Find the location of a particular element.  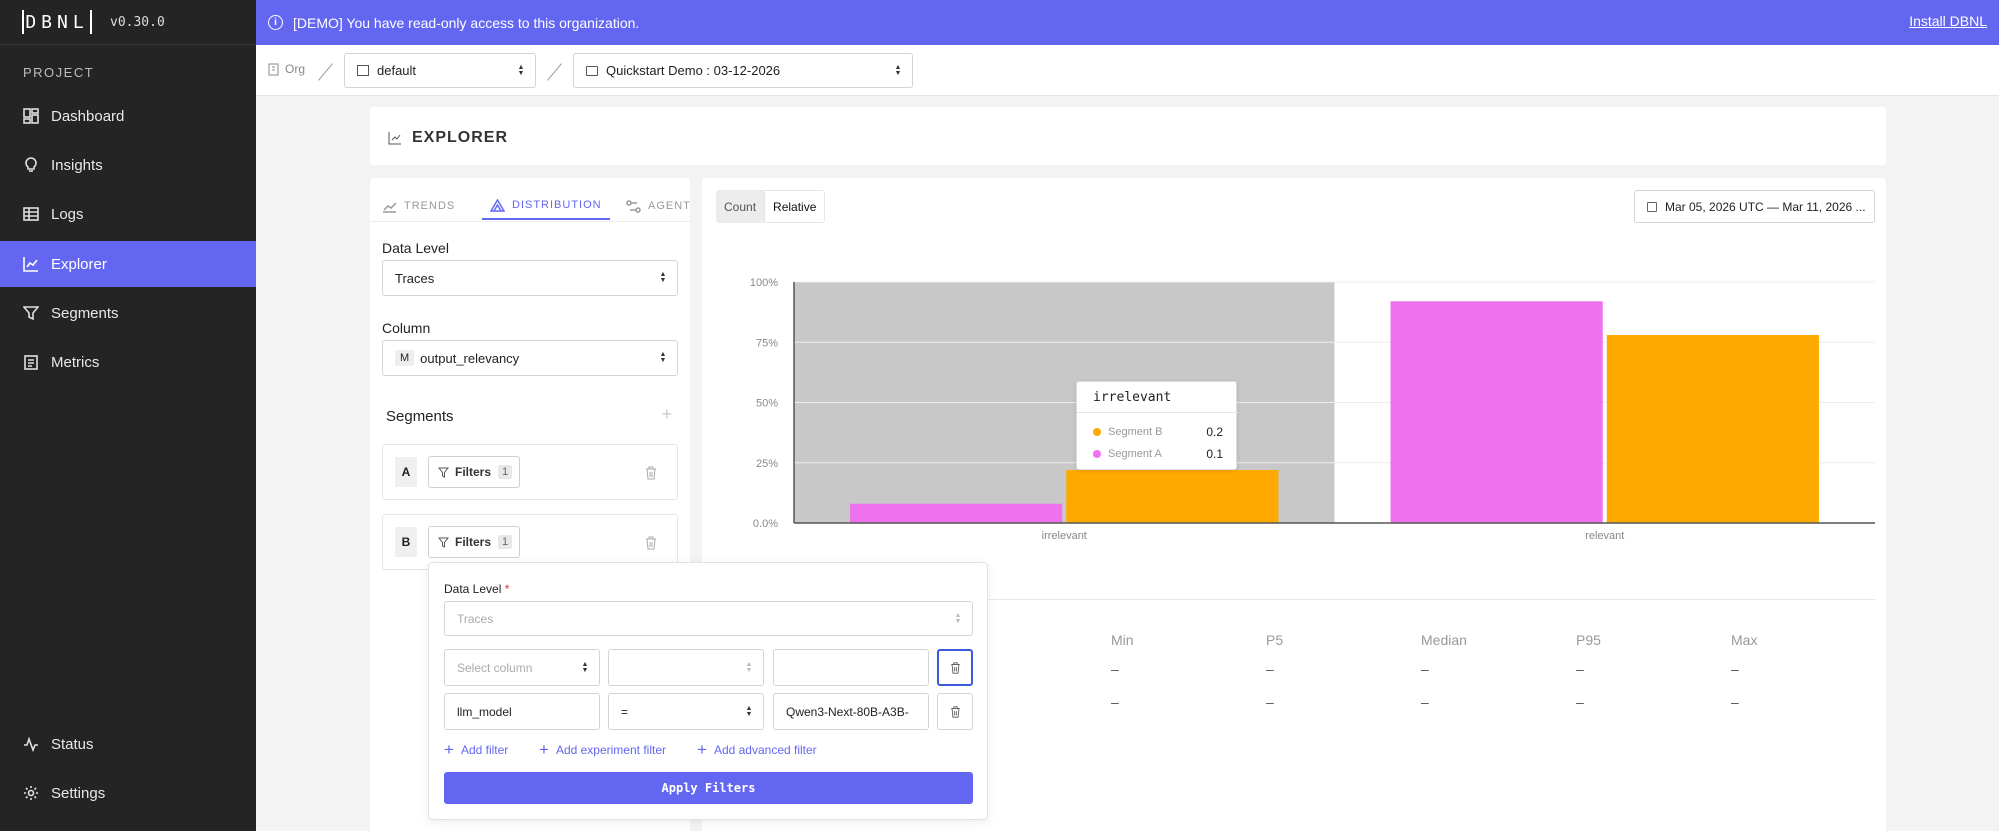

tooltip-row-segment-a: Segment A 0.1 is located at coordinates (1158, 454).